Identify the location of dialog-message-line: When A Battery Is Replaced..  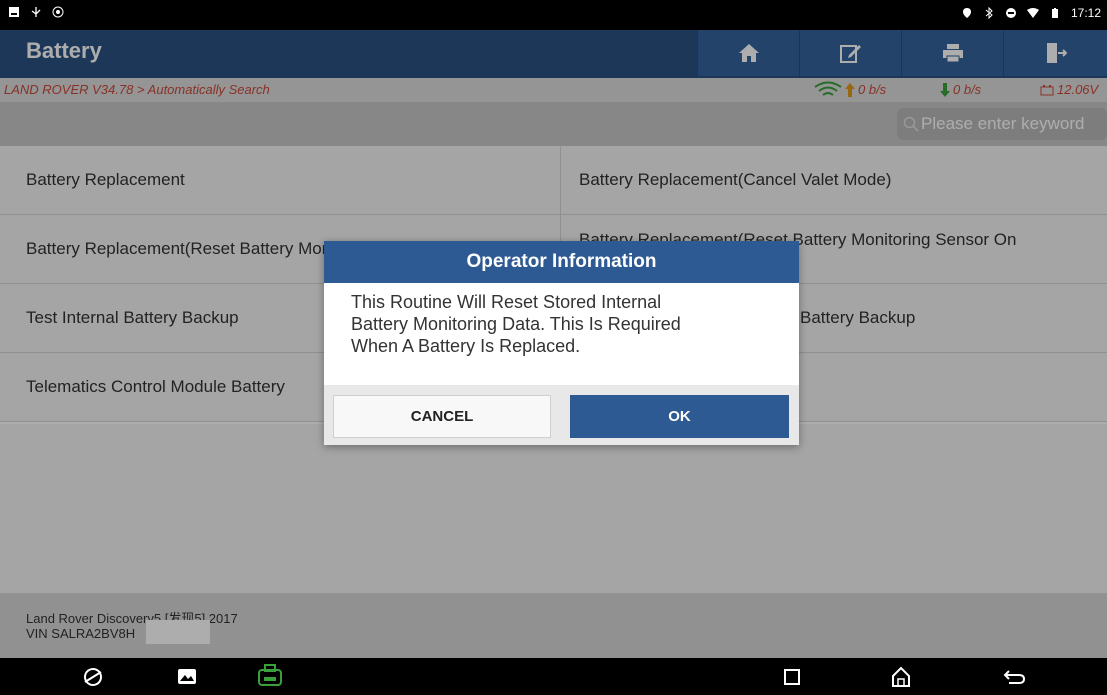
(466, 346).